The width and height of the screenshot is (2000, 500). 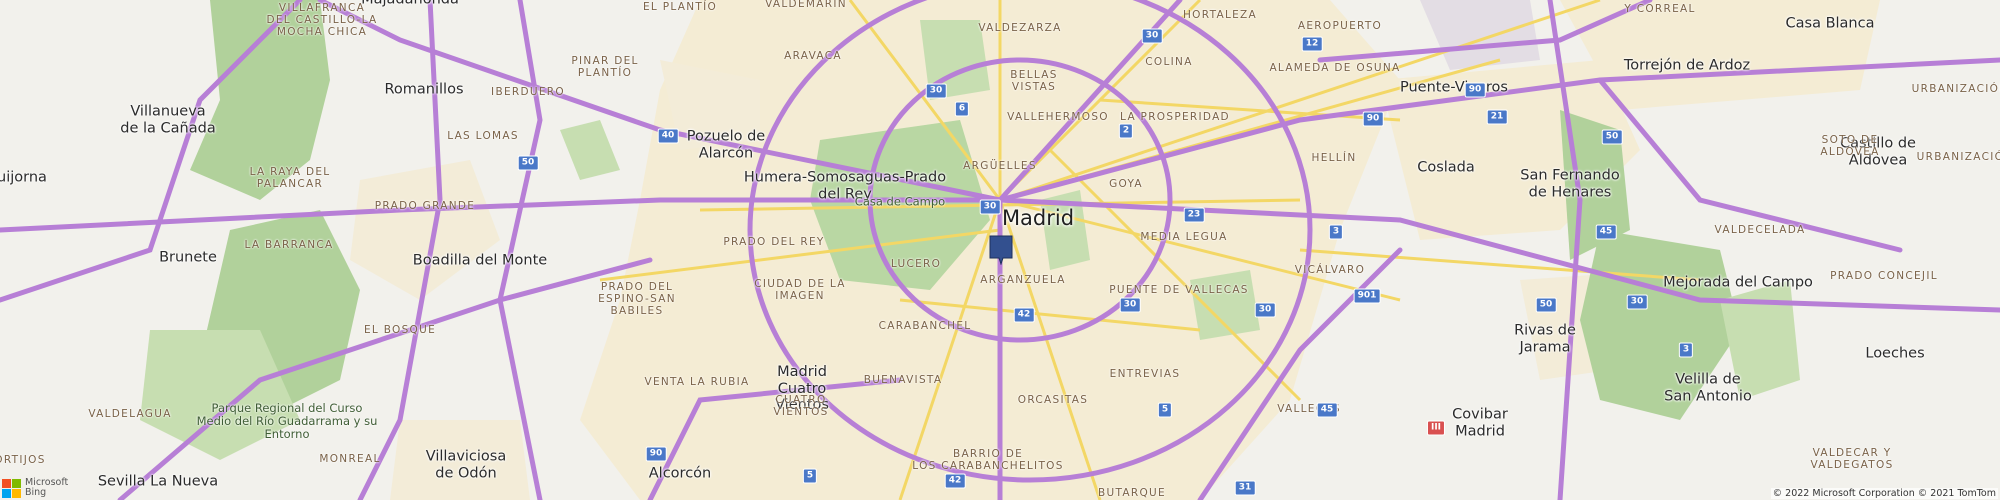 What do you see at coordinates (528, 91) in the screenshot?
I see `district-label: Iberduero` at bounding box center [528, 91].